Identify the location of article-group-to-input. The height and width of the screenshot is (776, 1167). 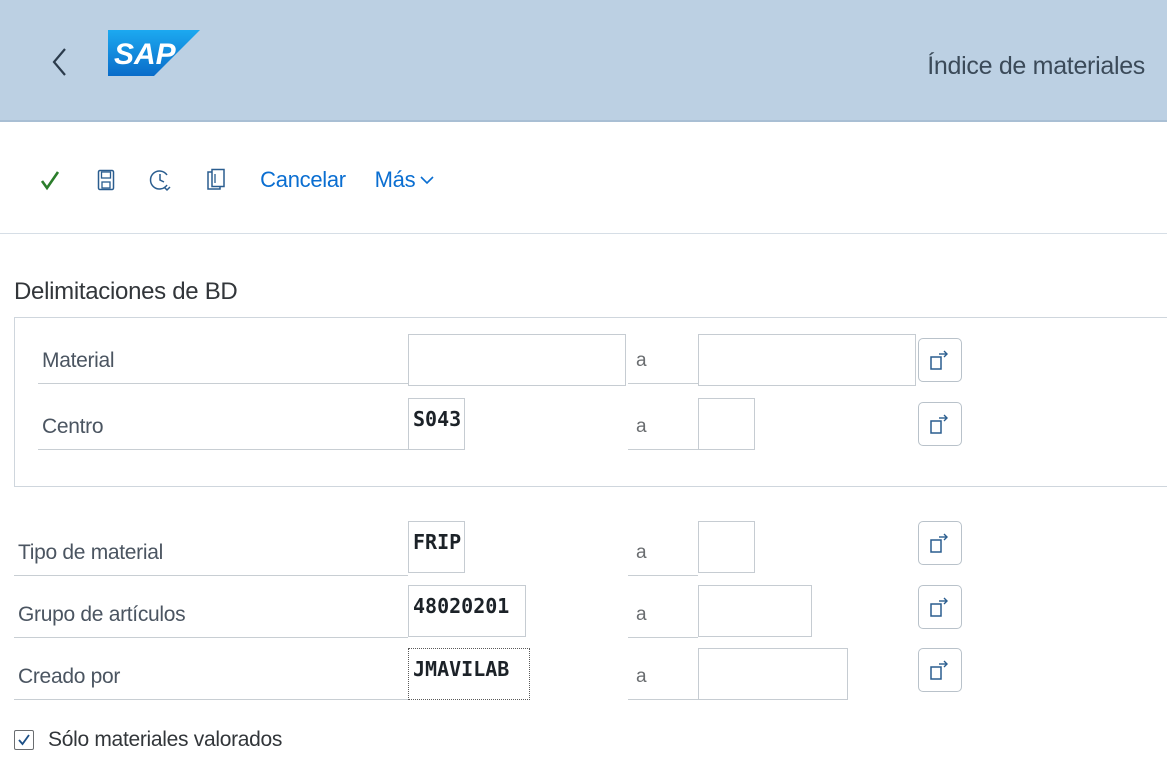
(755, 611).